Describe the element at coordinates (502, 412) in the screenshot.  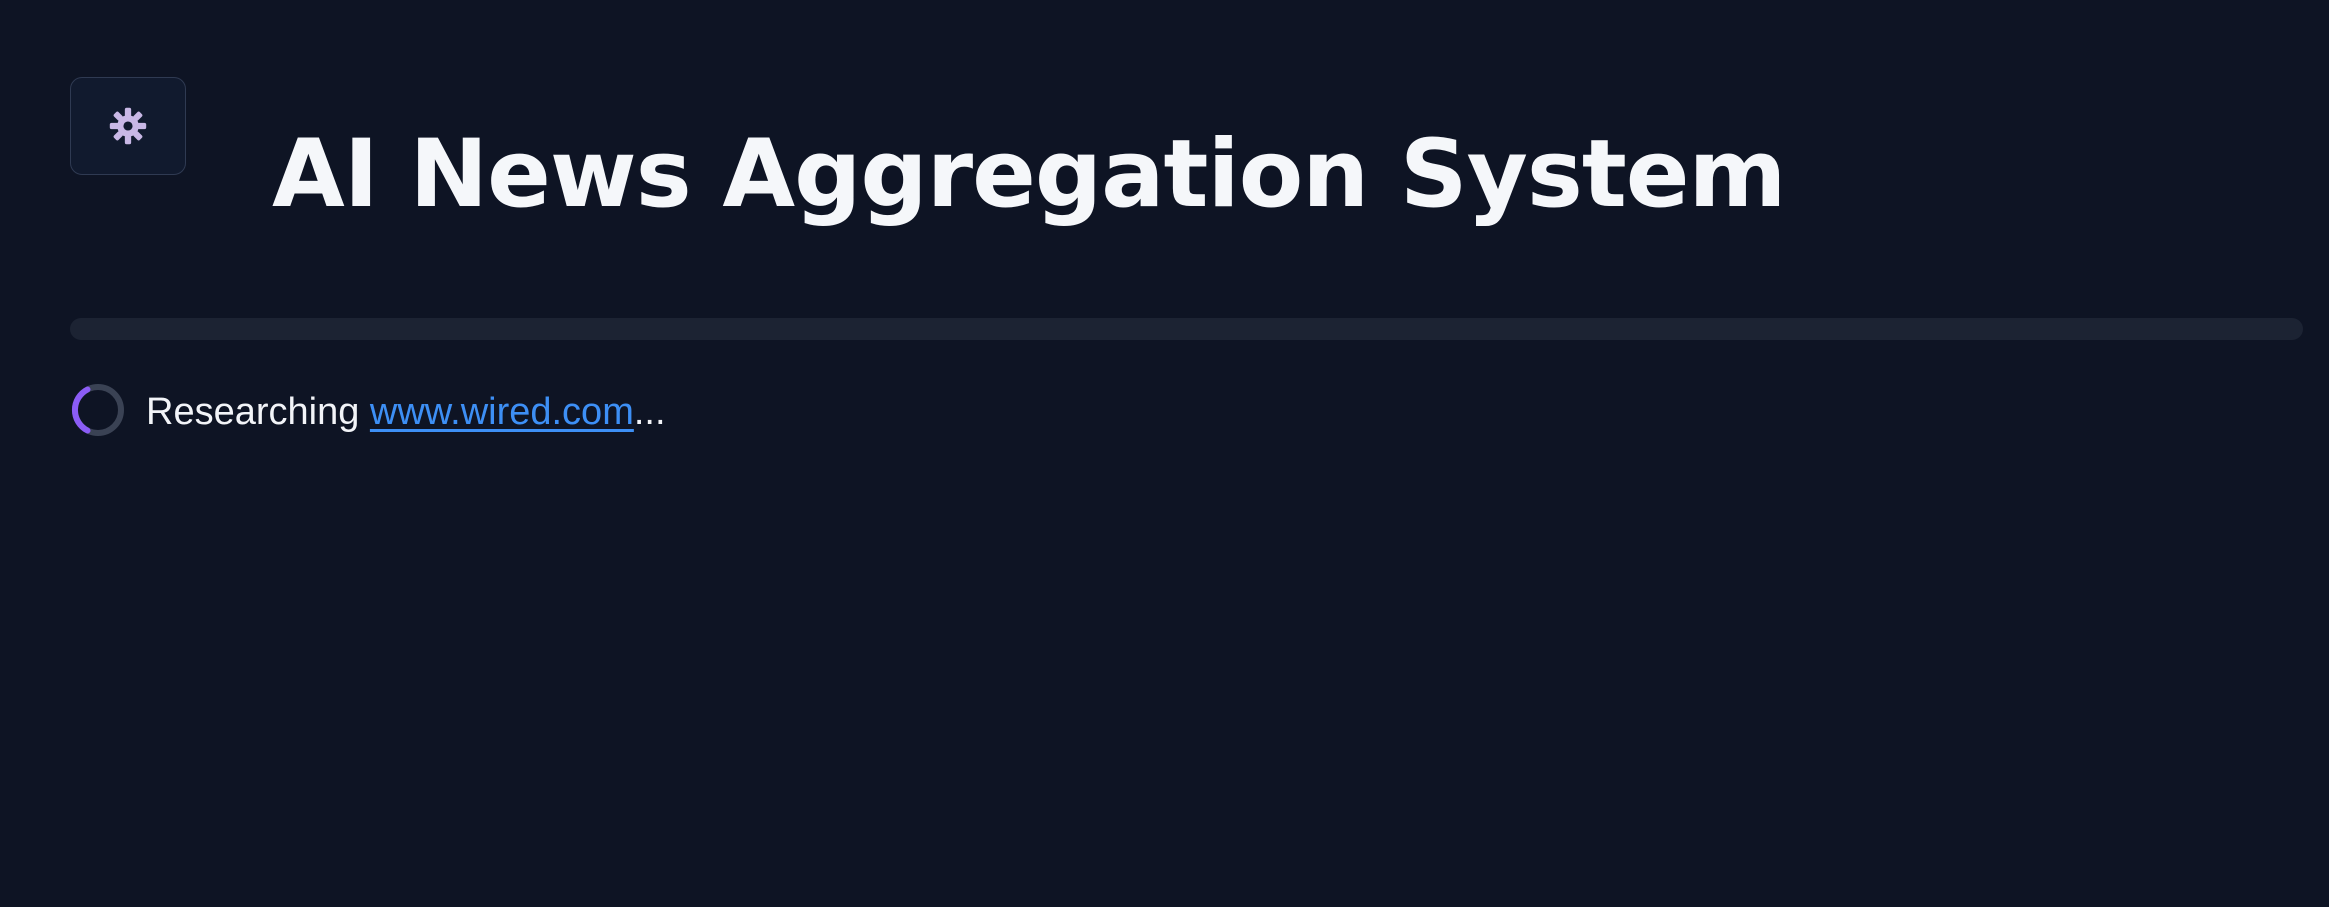
I see `status-link: www.wired.com` at that location.